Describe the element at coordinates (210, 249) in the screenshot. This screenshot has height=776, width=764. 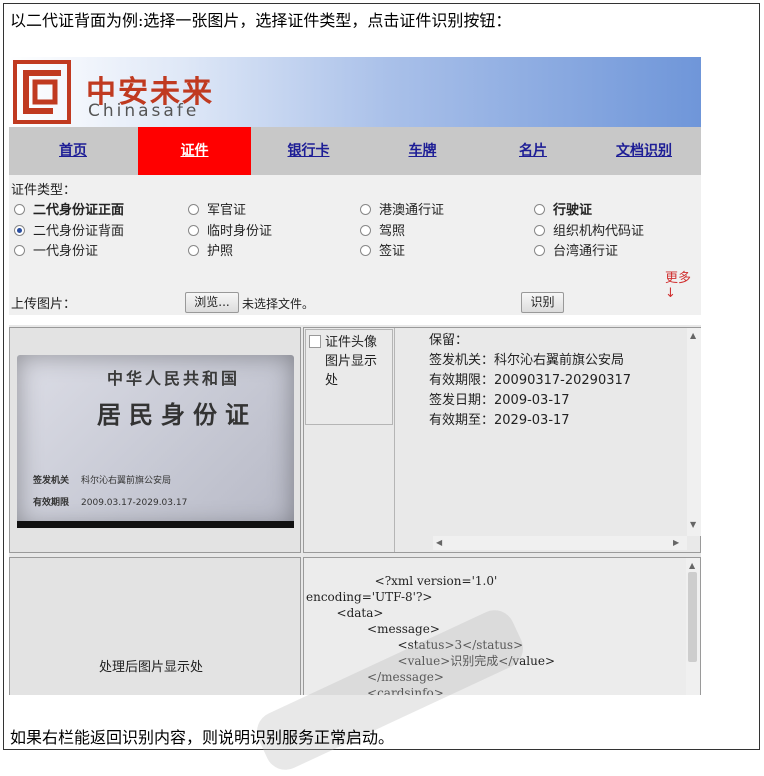
I see `radio-passport: 护照` at that location.